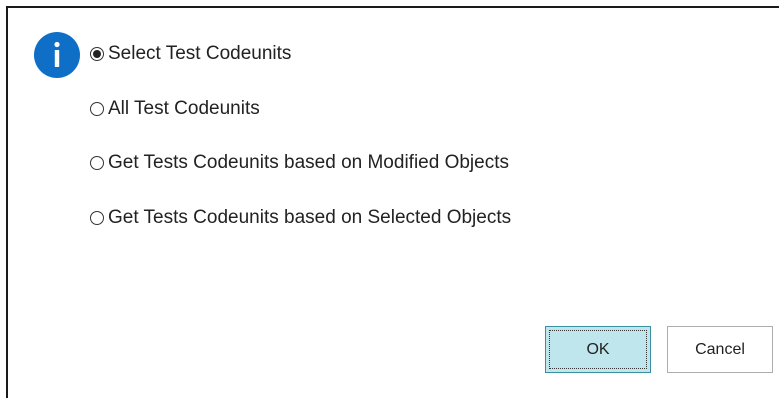  What do you see at coordinates (200, 53) in the screenshot?
I see `option-label: Select Test Codeunits` at bounding box center [200, 53].